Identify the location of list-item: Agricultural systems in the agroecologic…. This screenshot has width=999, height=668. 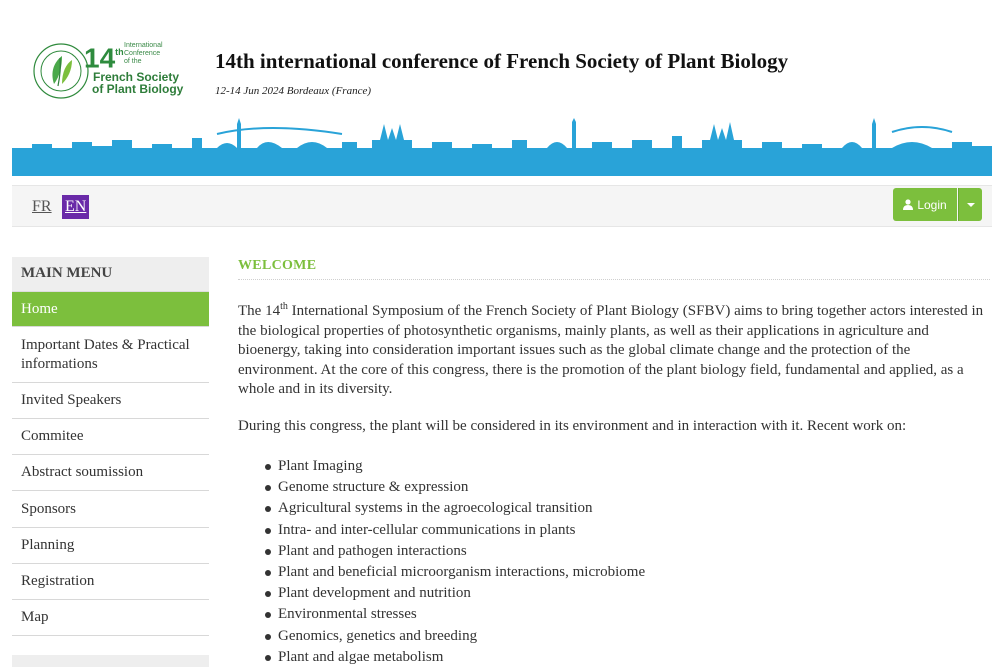
(614, 508).